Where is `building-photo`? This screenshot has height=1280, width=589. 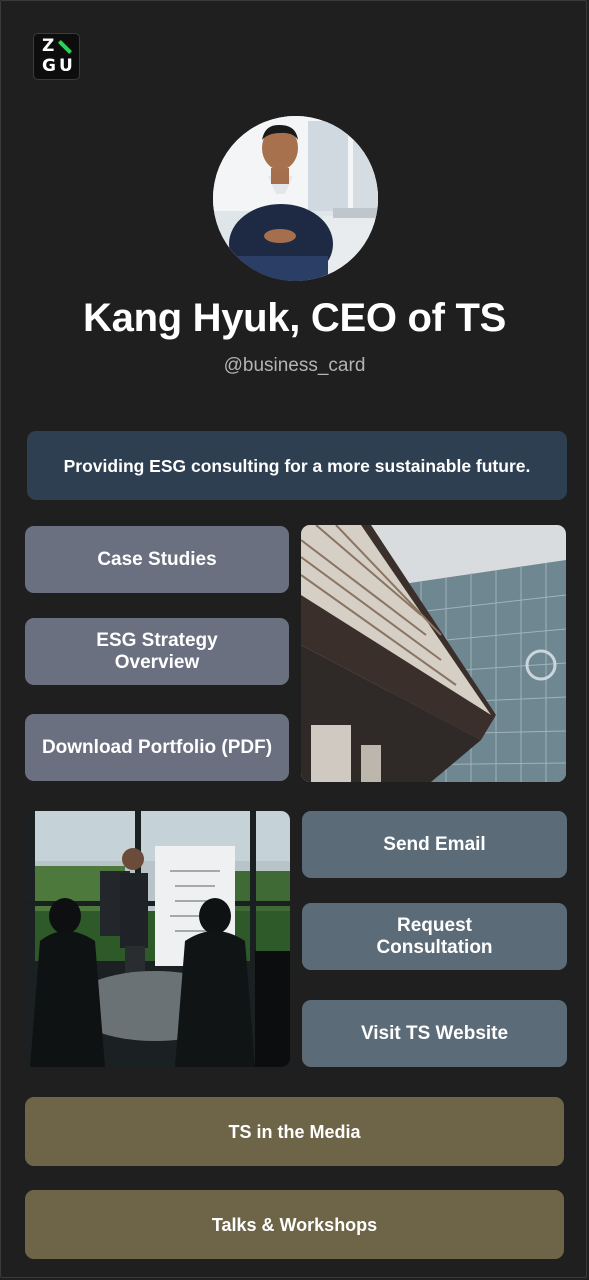
building-photo is located at coordinates (433, 653).